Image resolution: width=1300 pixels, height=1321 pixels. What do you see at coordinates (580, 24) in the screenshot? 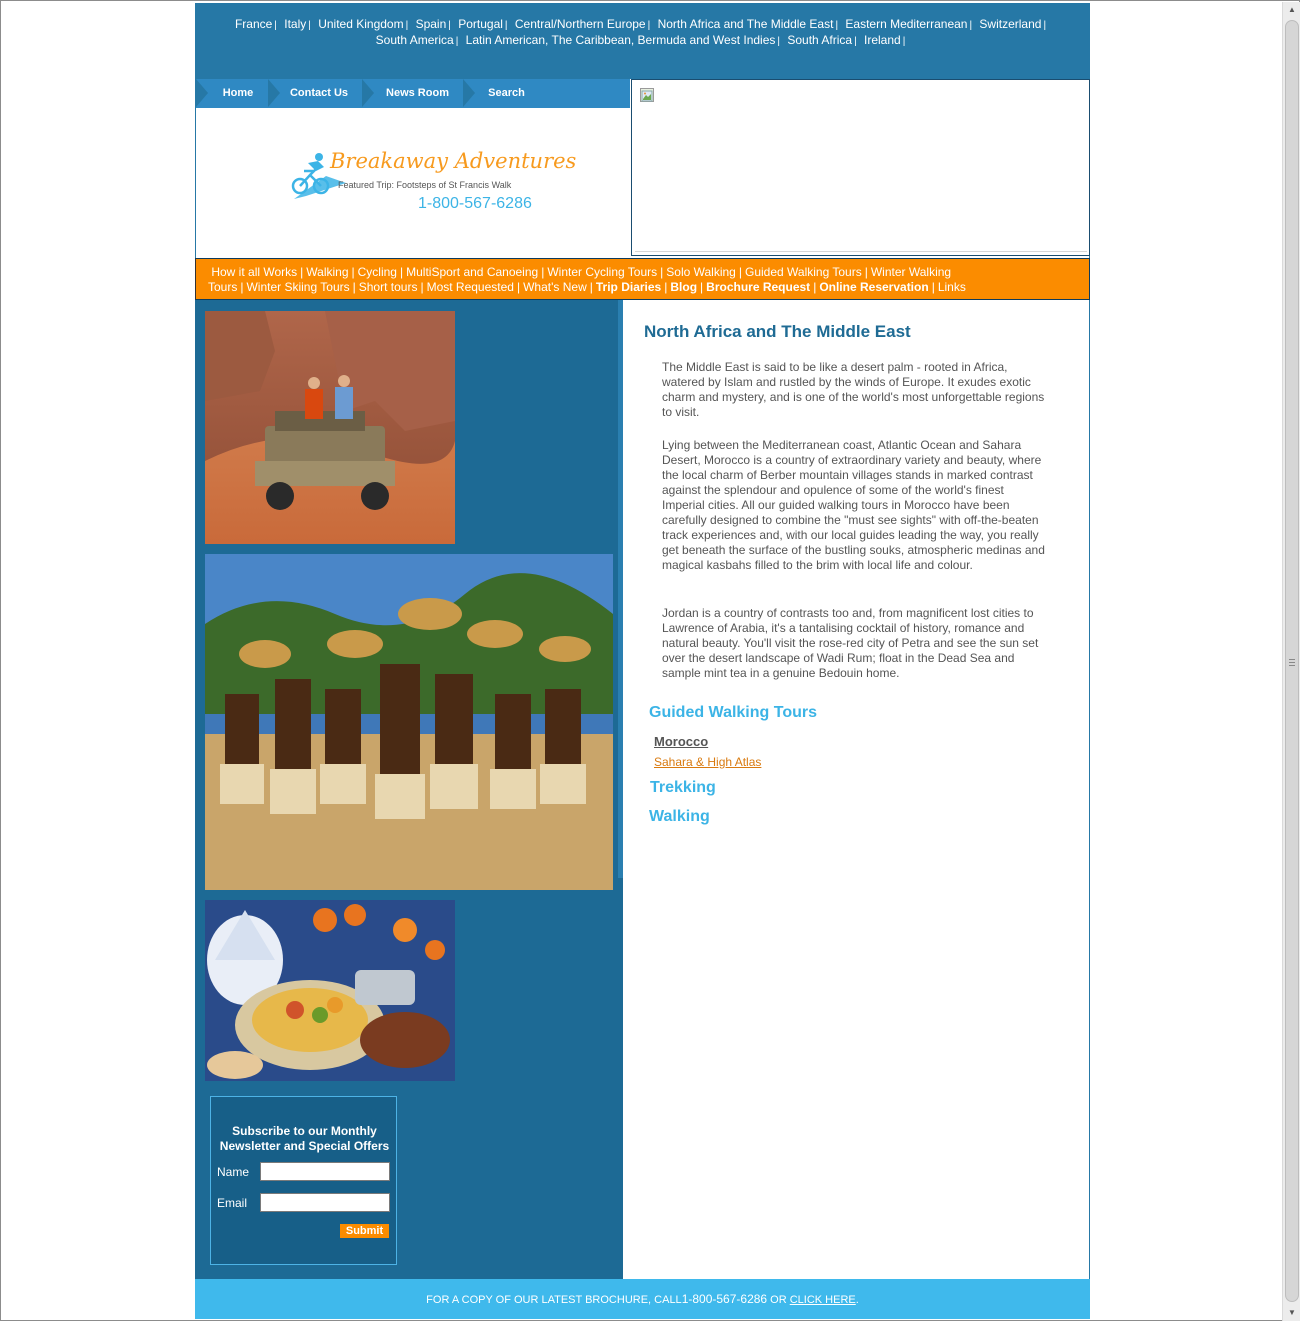
I see `dest-link-central-europe: Central/Northern Europe` at bounding box center [580, 24].